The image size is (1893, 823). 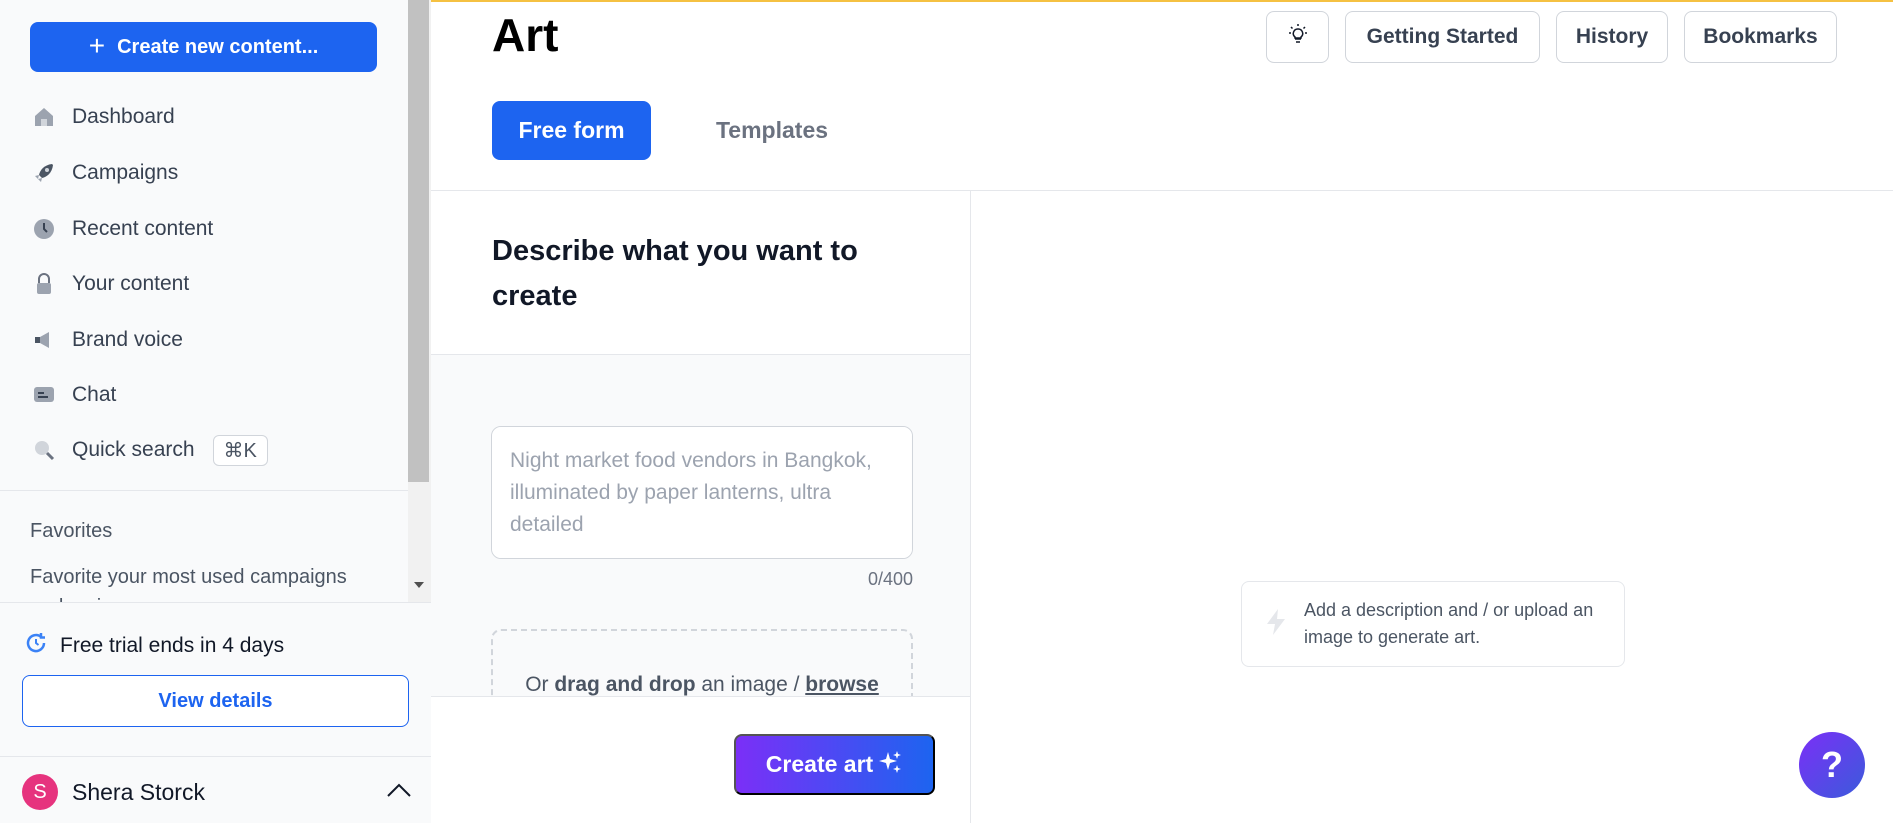 What do you see at coordinates (44, 340) in the screenshot?
I see `megaphone-icon` at bounding box center [44, 340].